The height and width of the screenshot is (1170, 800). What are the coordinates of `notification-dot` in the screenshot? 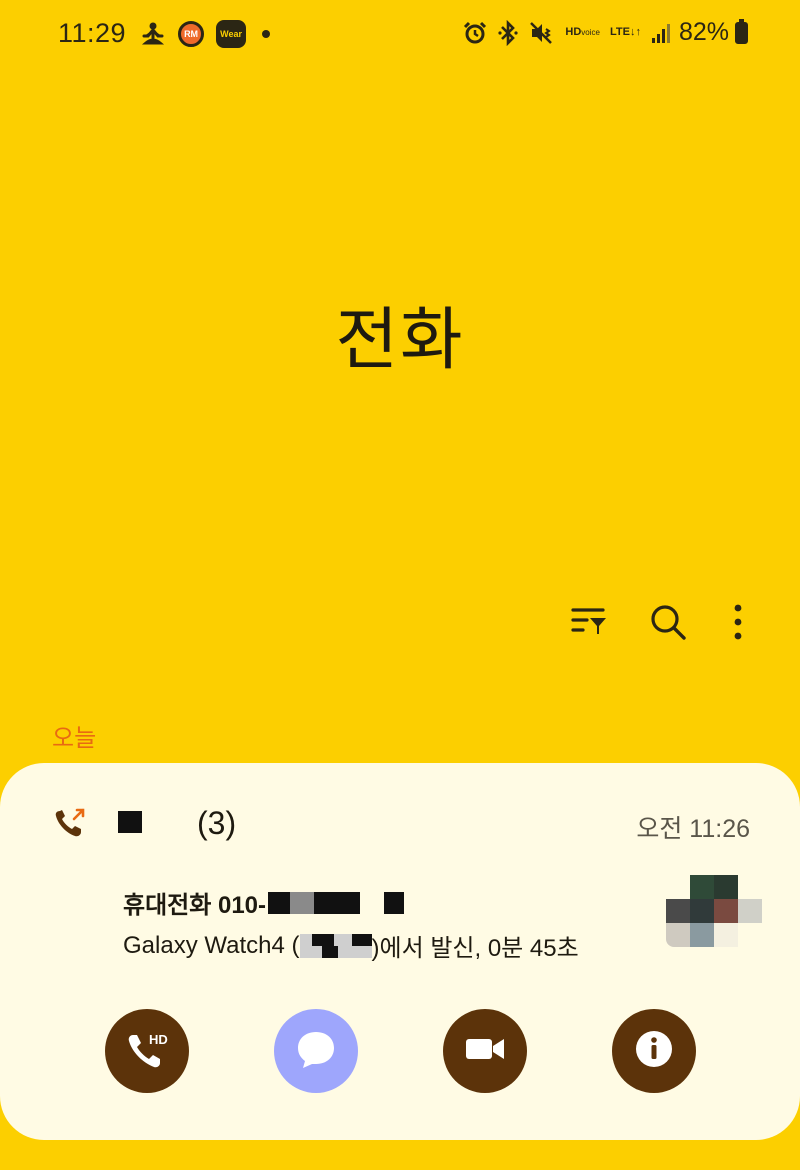 It's located at (266, 33).